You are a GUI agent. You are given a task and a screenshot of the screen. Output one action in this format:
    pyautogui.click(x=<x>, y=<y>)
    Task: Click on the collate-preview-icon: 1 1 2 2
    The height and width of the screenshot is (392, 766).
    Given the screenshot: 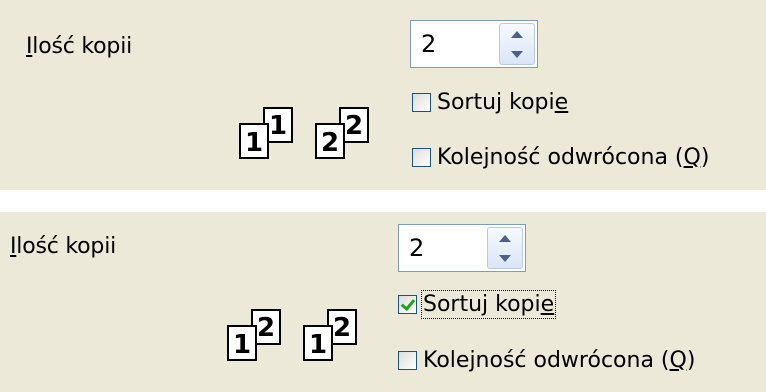 What is the action you would take?
    pyautogui.click(x=320, y=134)
    